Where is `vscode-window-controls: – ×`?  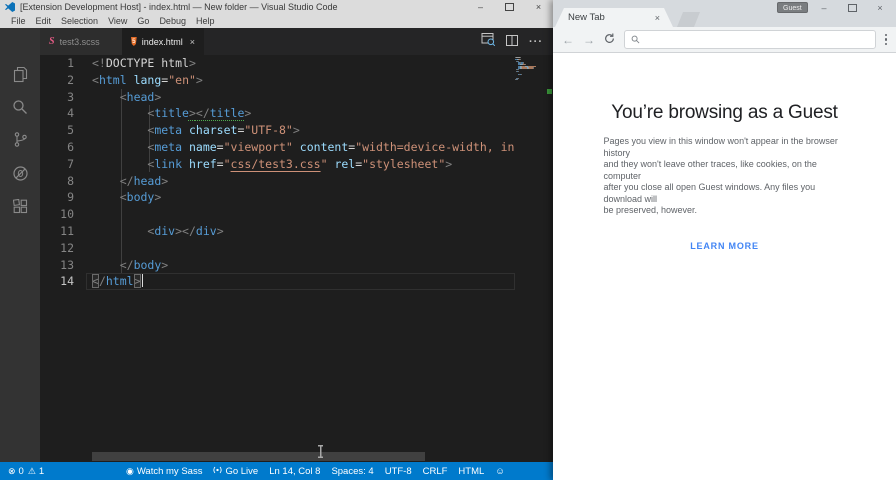
vscode-window-controls: – × is located at coordinates (509, 7).